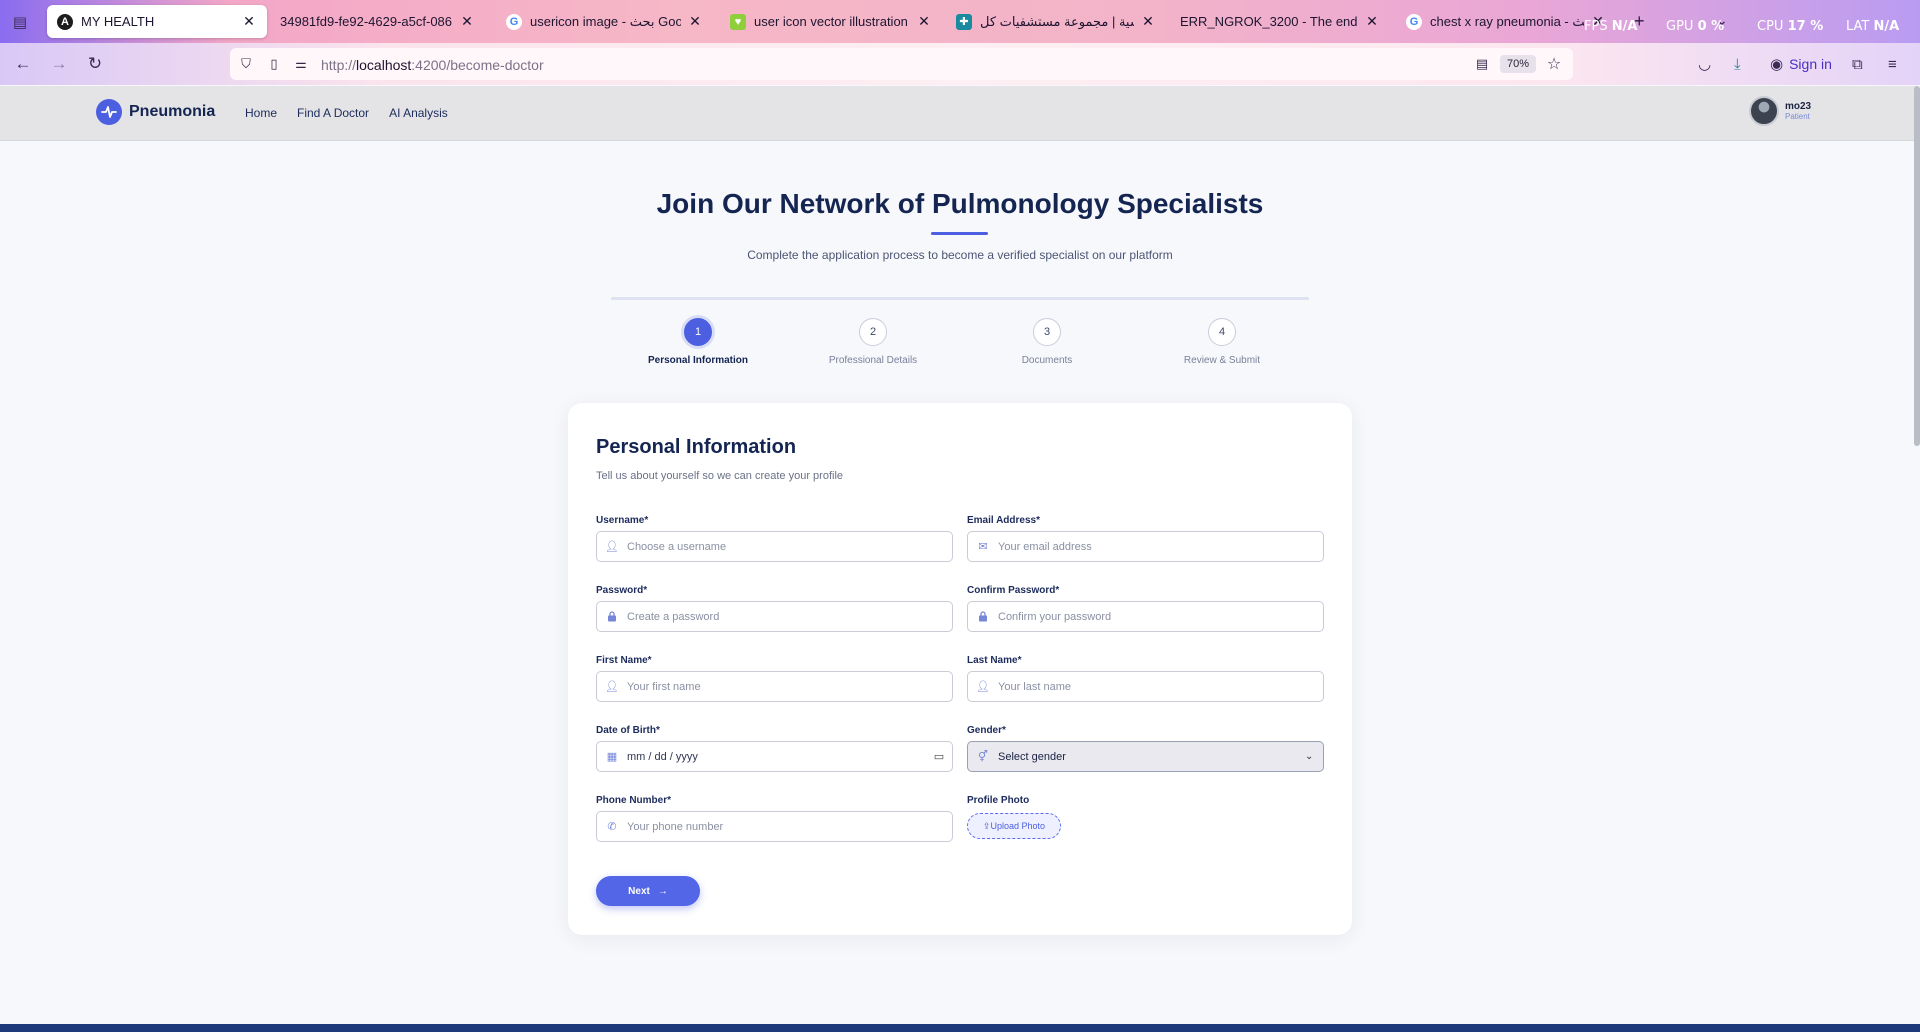 This screenshot has width=1920, height=1032. Describe the element at coordinates (986, 825) in the screenshot. I see `upload-icon: ⇪` at that location.